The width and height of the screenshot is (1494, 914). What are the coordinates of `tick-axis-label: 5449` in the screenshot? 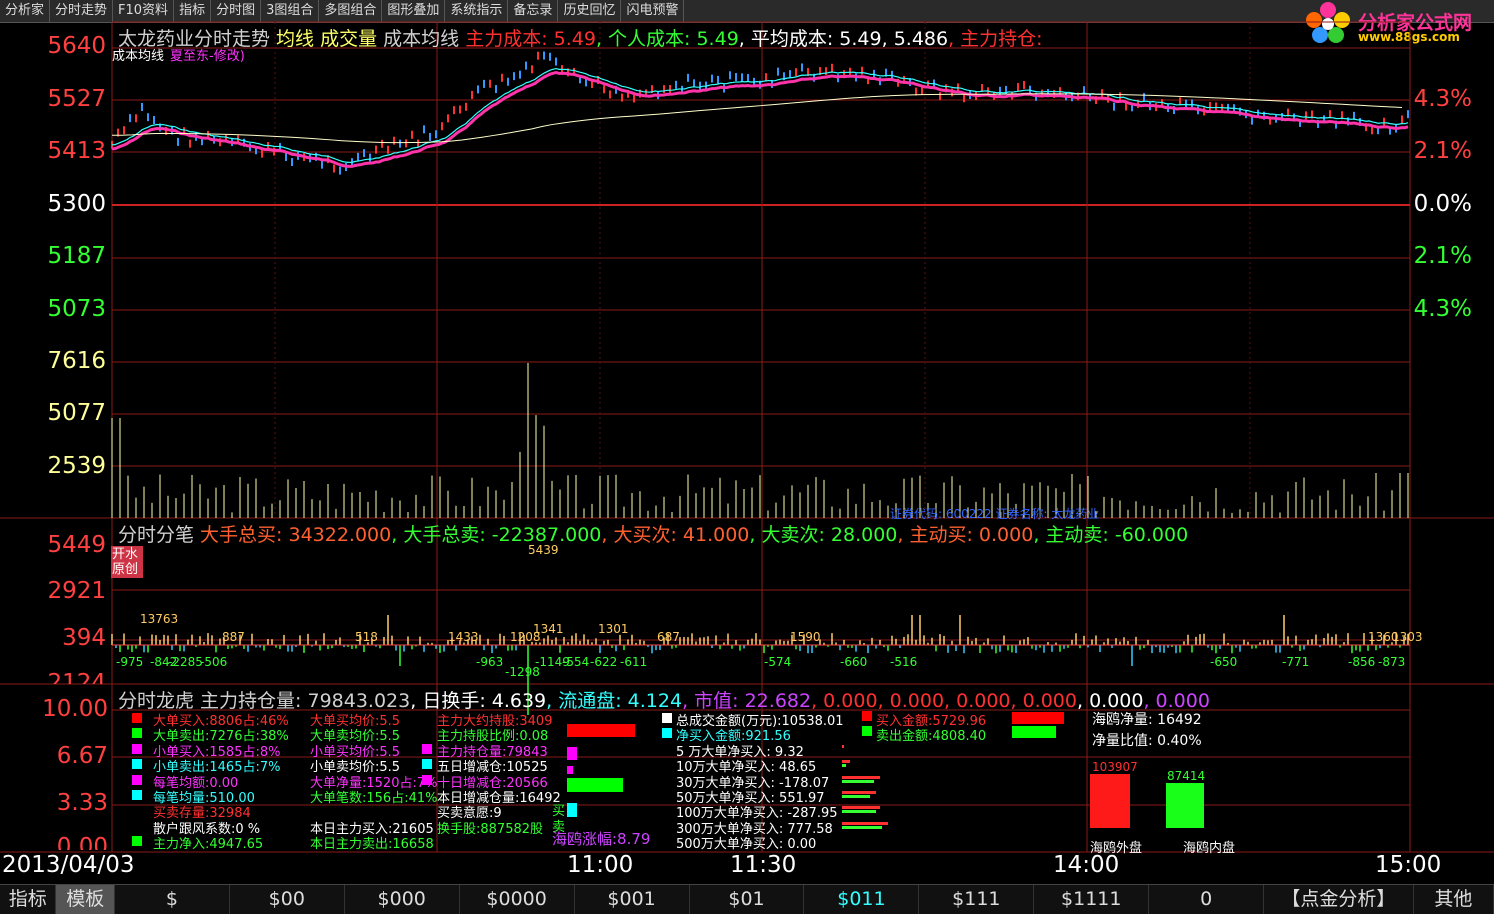 It's located at (76, 545).